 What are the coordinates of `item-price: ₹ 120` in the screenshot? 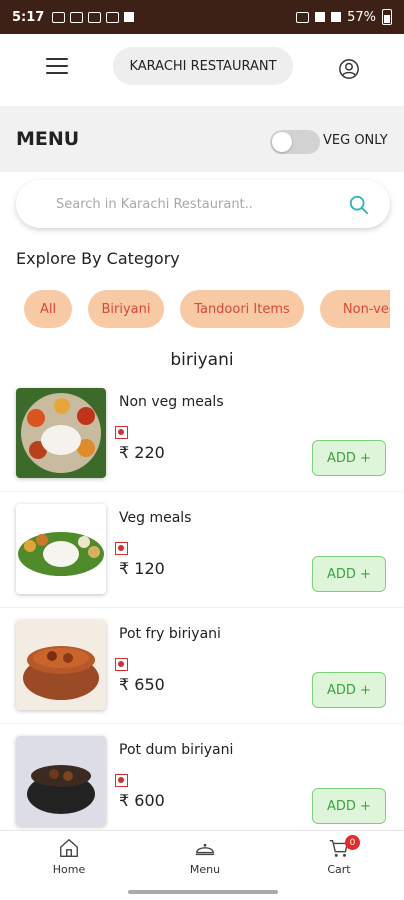 It's located at (142, 568).